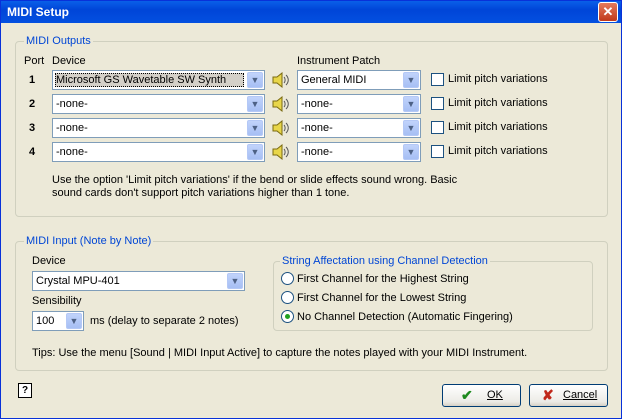 The height and width of the screenshot is (419, 622). I want to click on midi-outputs-title: MIDI Outputs, so click(58, 41).